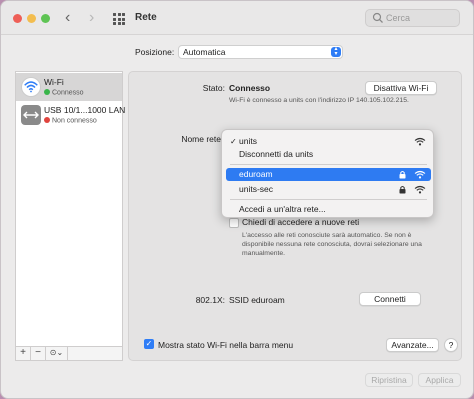 The image size is (474, 399). Describe the element at coordinates (85, 110) in the screenshot. I see `sidebar-item-label: USB 10/1...1000 LAN` at that location.